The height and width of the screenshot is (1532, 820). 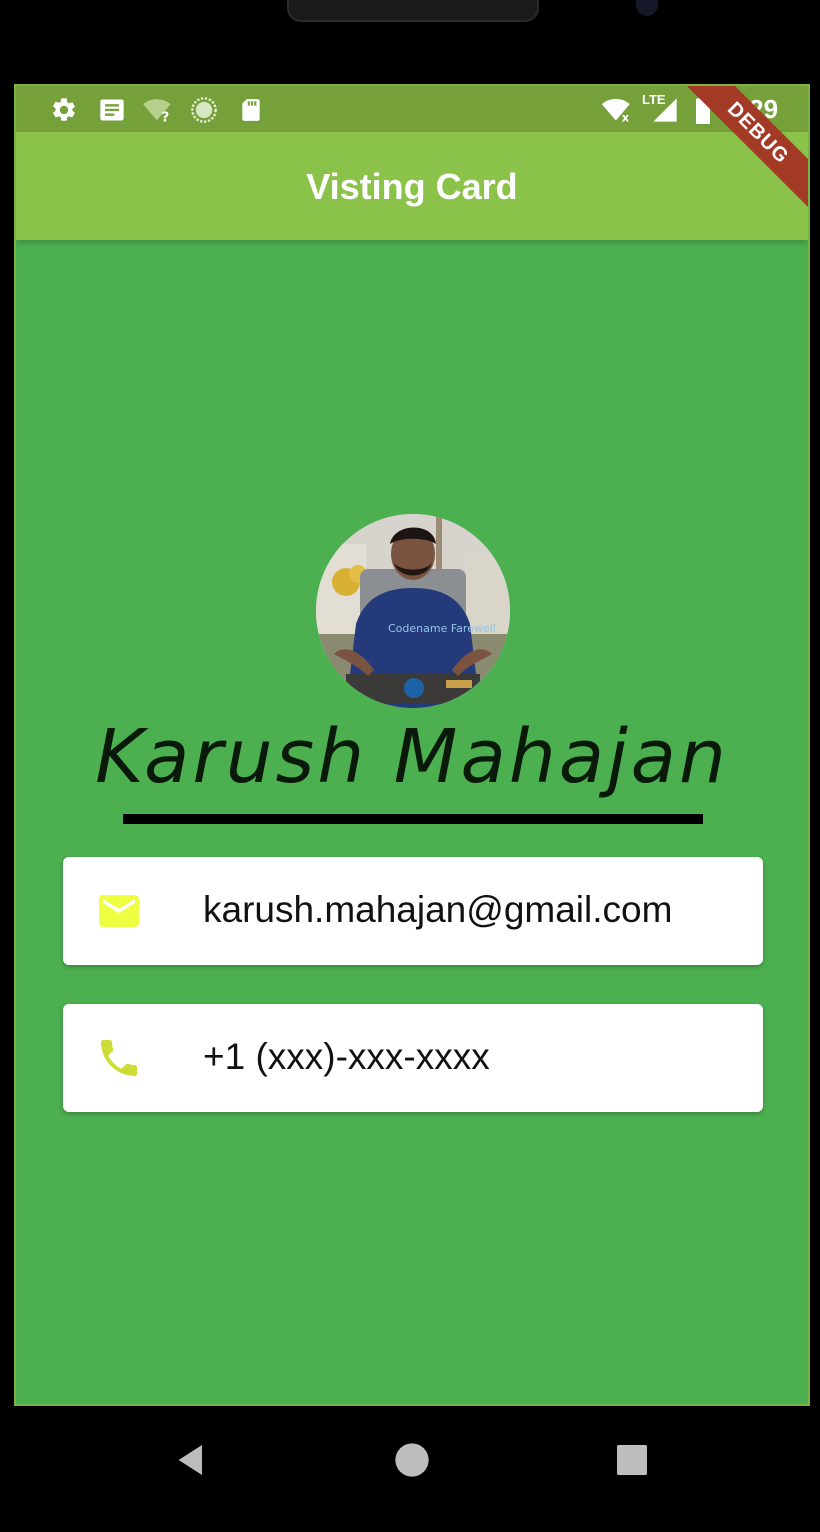 What do you see at coordinates (412, 1460) in the screenshot?
I see `home-icon` at bounding box center [412, 1460].